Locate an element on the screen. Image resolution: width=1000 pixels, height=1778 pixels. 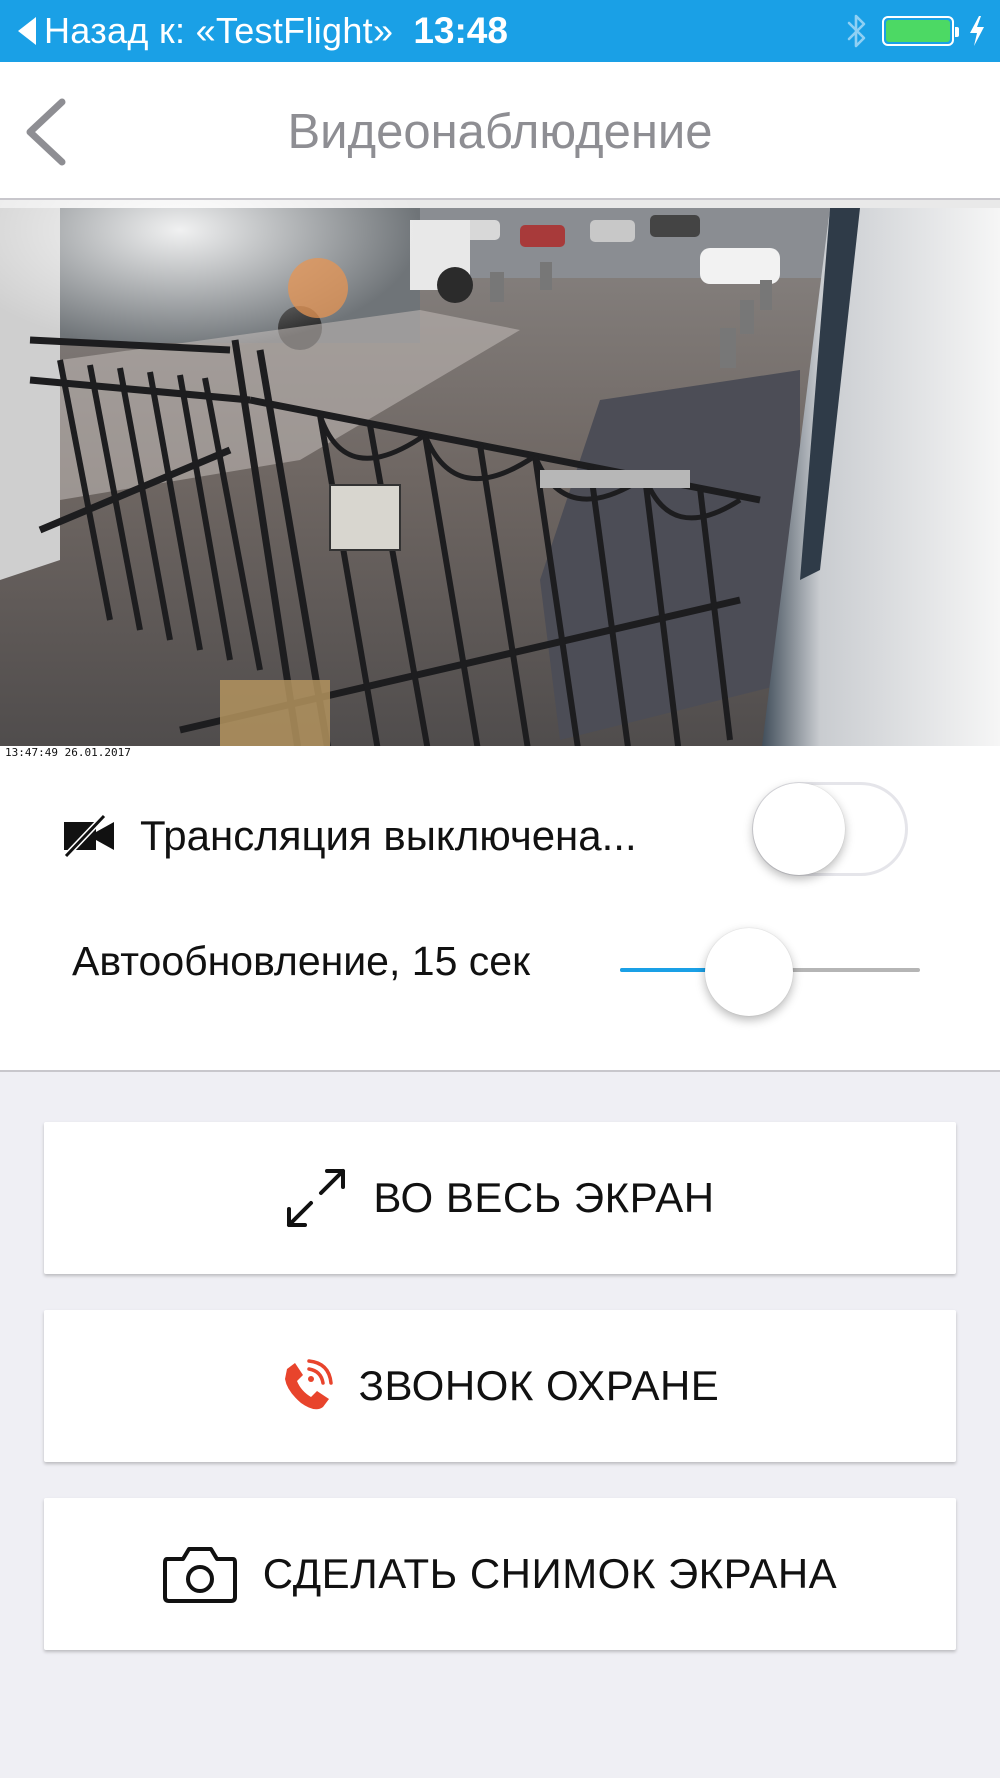
expand-arrows-icon is located at coordinates (316, 1198).